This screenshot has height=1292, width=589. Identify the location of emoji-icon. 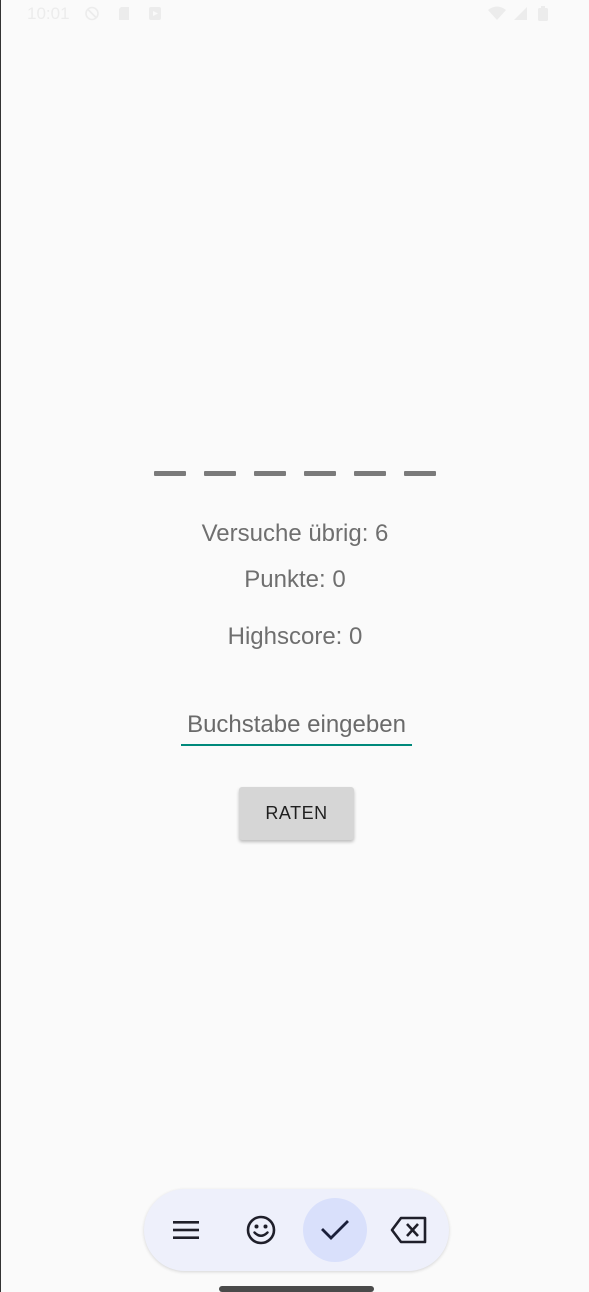
(261, 1230).